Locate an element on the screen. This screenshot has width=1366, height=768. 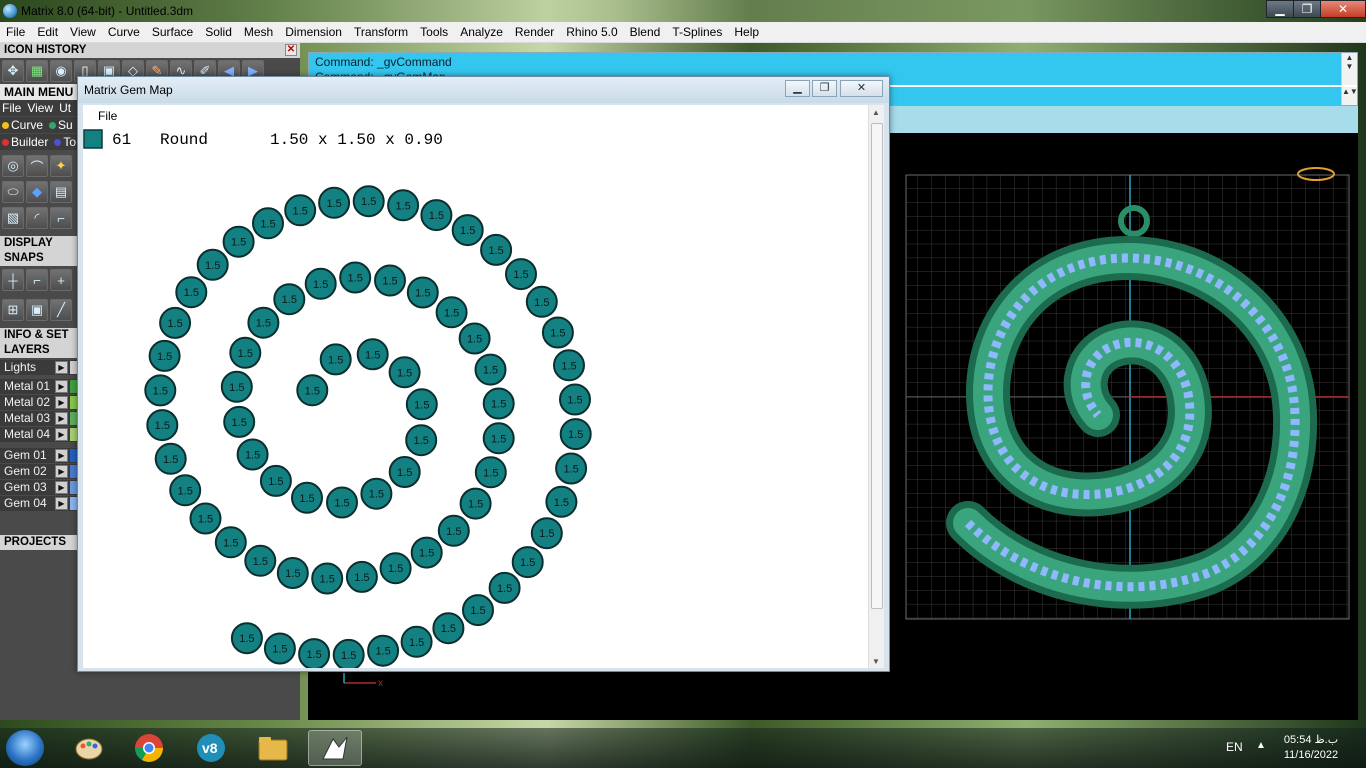
menu-solid: Solid is located at coordinates (218, 32).